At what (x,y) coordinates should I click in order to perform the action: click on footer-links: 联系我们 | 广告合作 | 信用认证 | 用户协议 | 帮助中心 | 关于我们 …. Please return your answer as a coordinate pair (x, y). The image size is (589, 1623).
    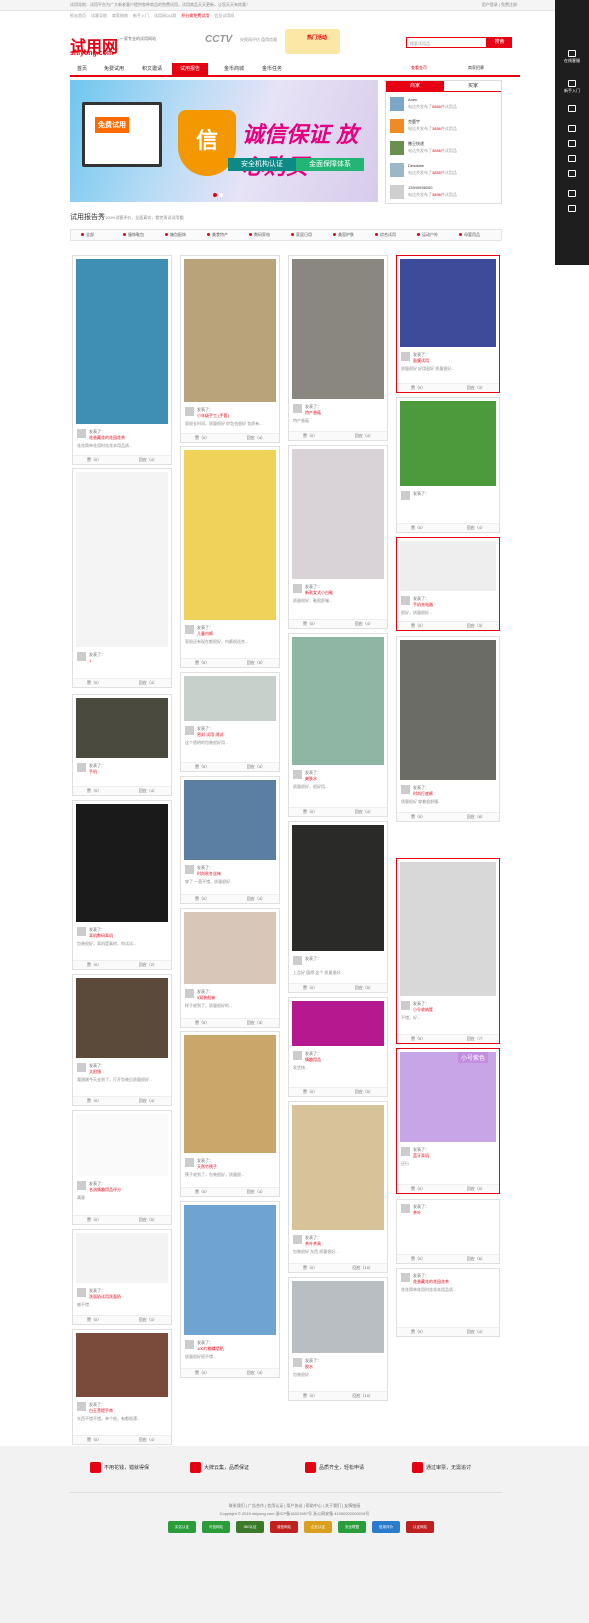
    Looking at the image, I should click on (294, 1506).